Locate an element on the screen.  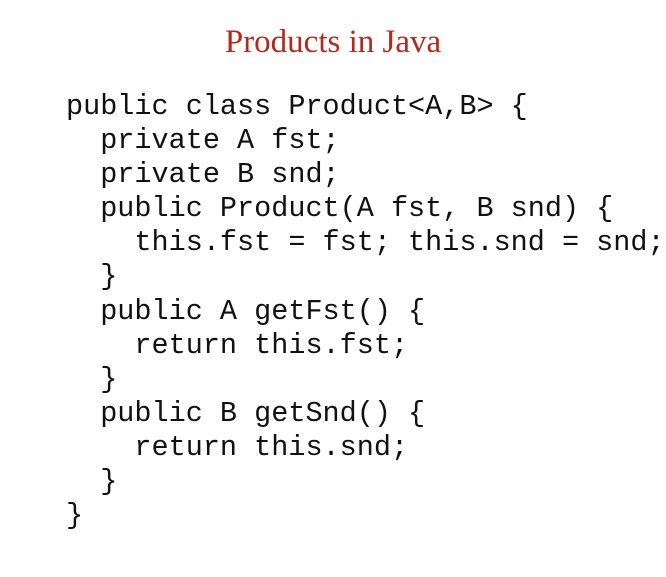
slide-title: Products in Java is located at coordinates (333, 42).